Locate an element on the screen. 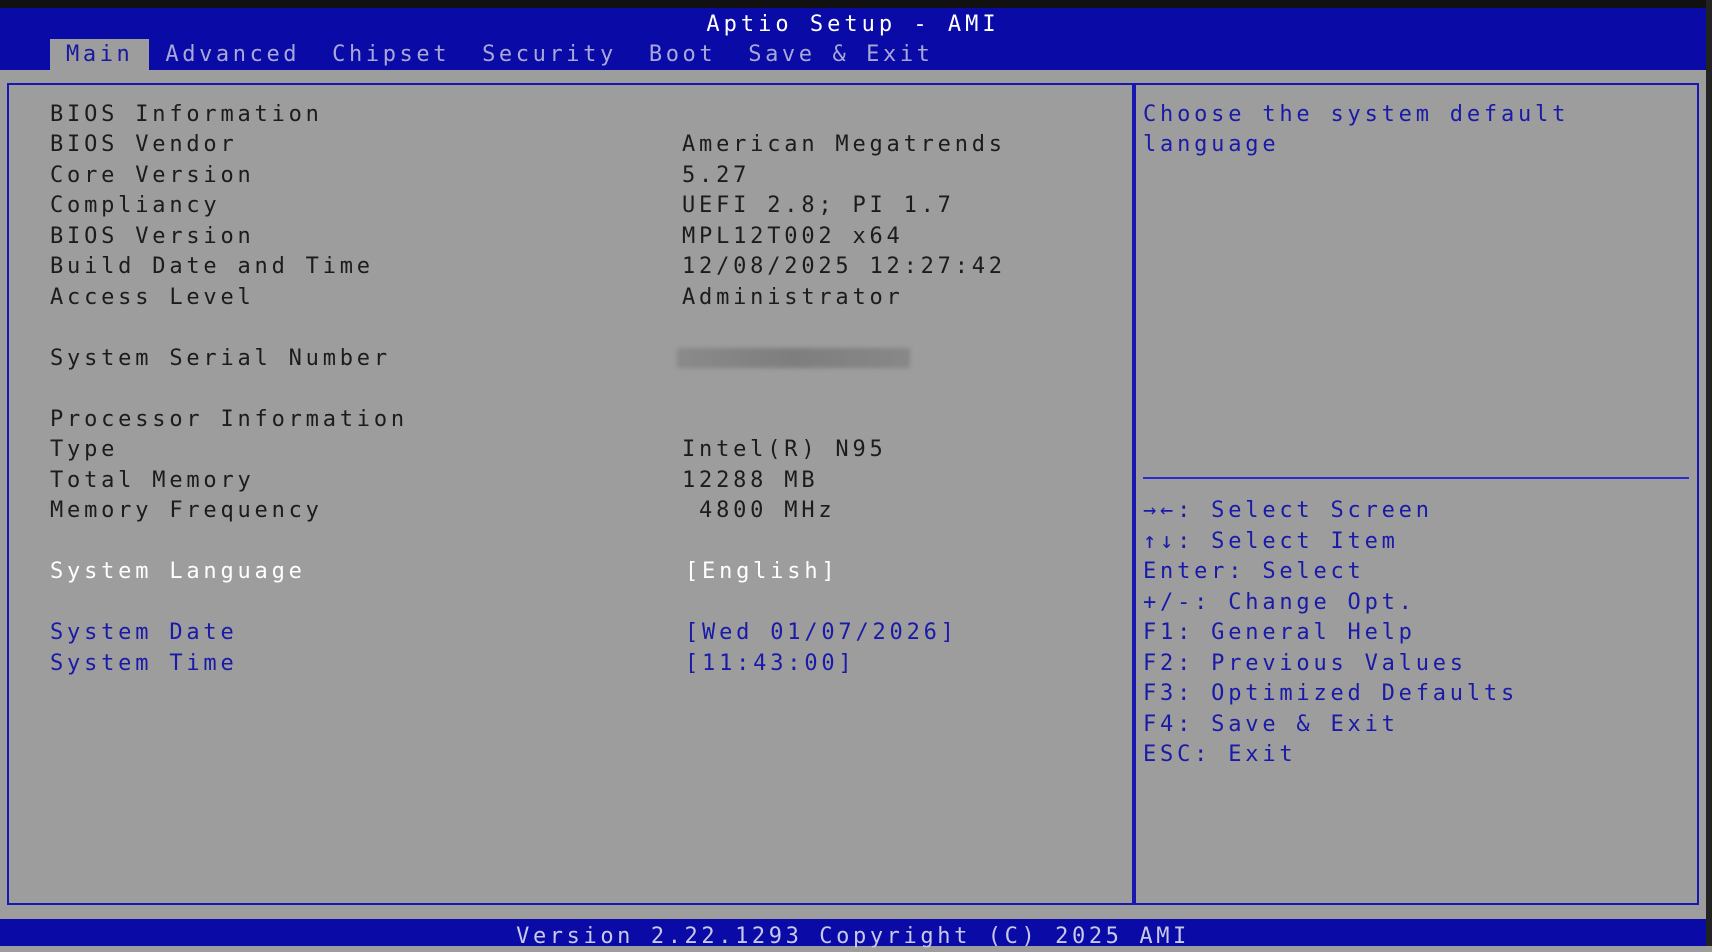 The image size is (1712, 952). key-hint-f2: F2: Previous Values is located at coordinates (1305, 663).